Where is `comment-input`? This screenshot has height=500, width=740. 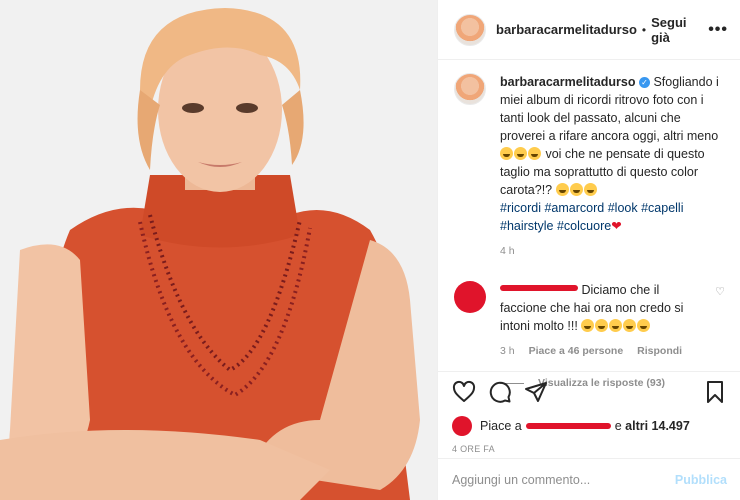 comment-input is located at coordinates (563, 479).